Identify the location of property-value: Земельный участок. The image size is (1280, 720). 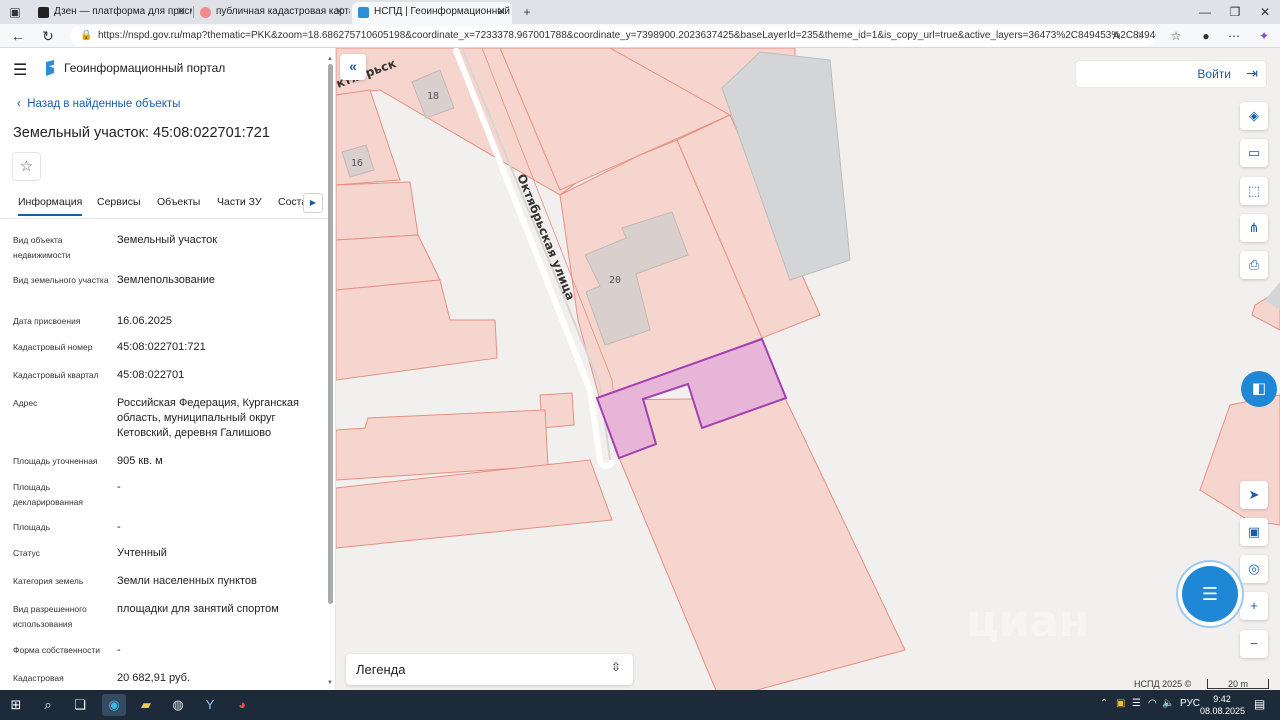
(167, 240).